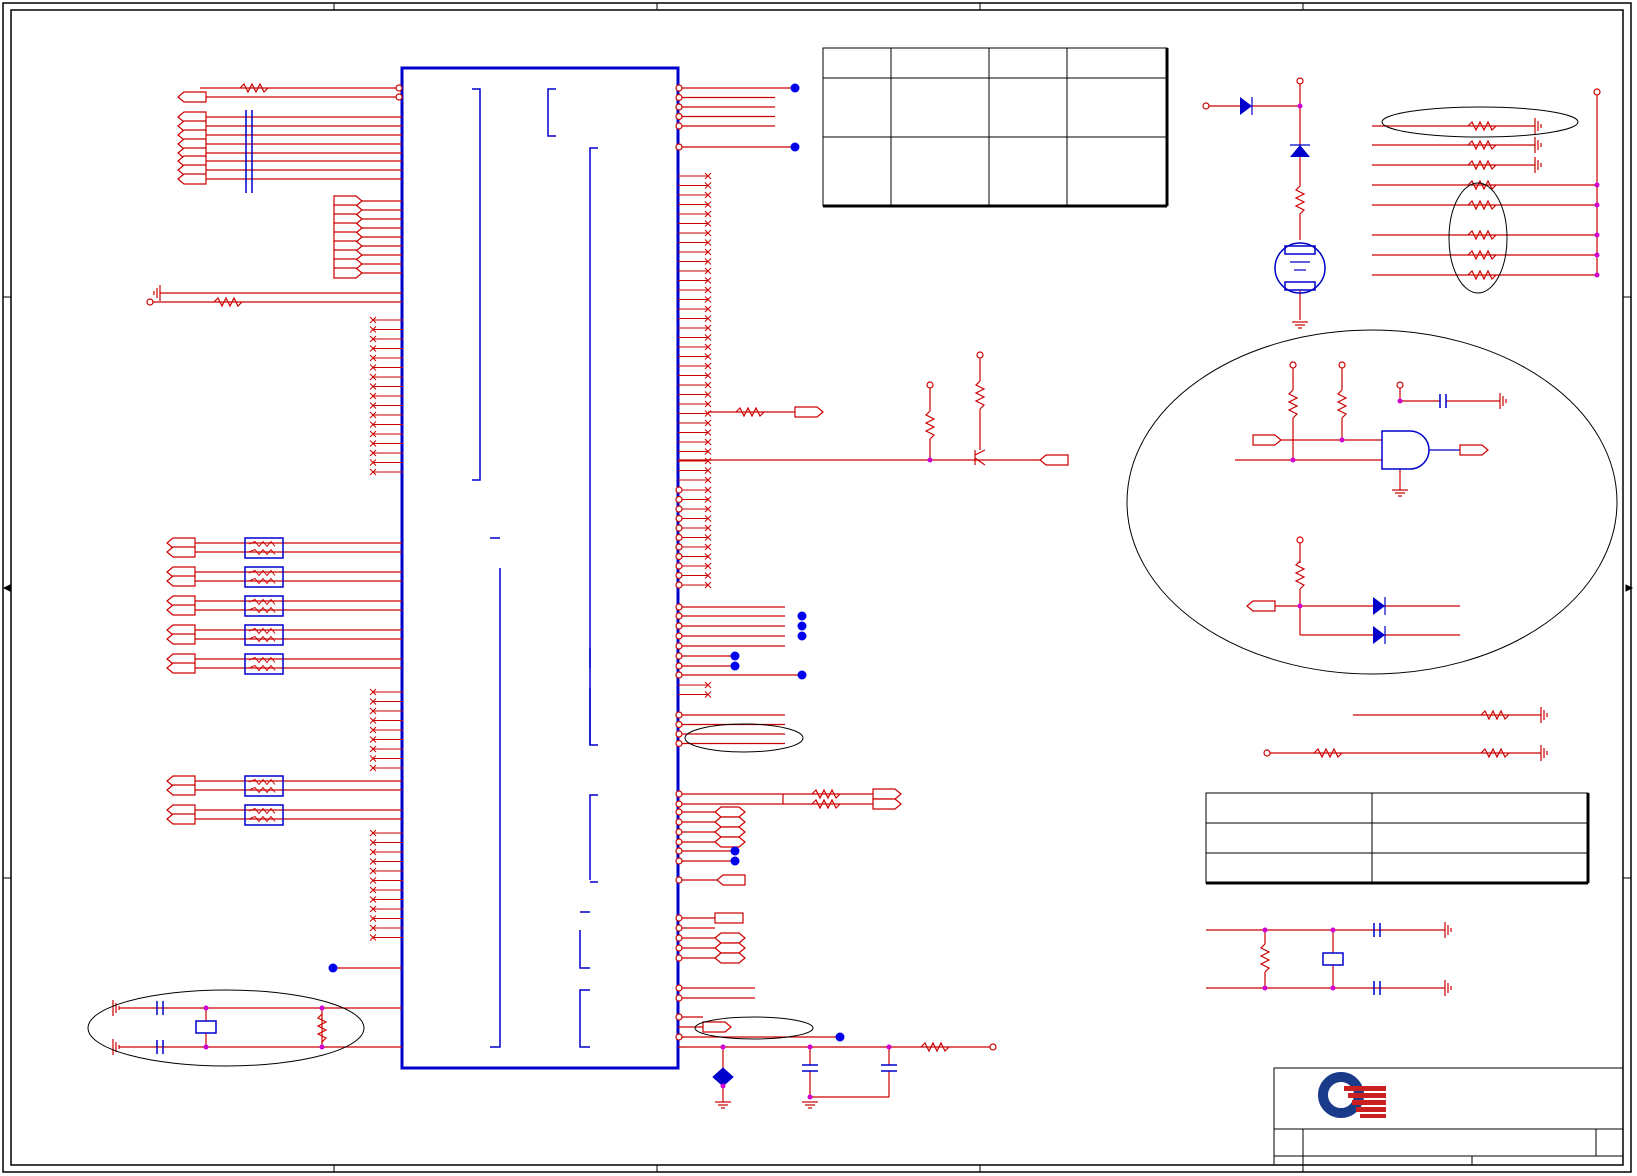 This screenshot has width=1637, height=1176. Describe the element at coordinates (980, 452) in the screenshot. I see `transistor-collector` at that location.